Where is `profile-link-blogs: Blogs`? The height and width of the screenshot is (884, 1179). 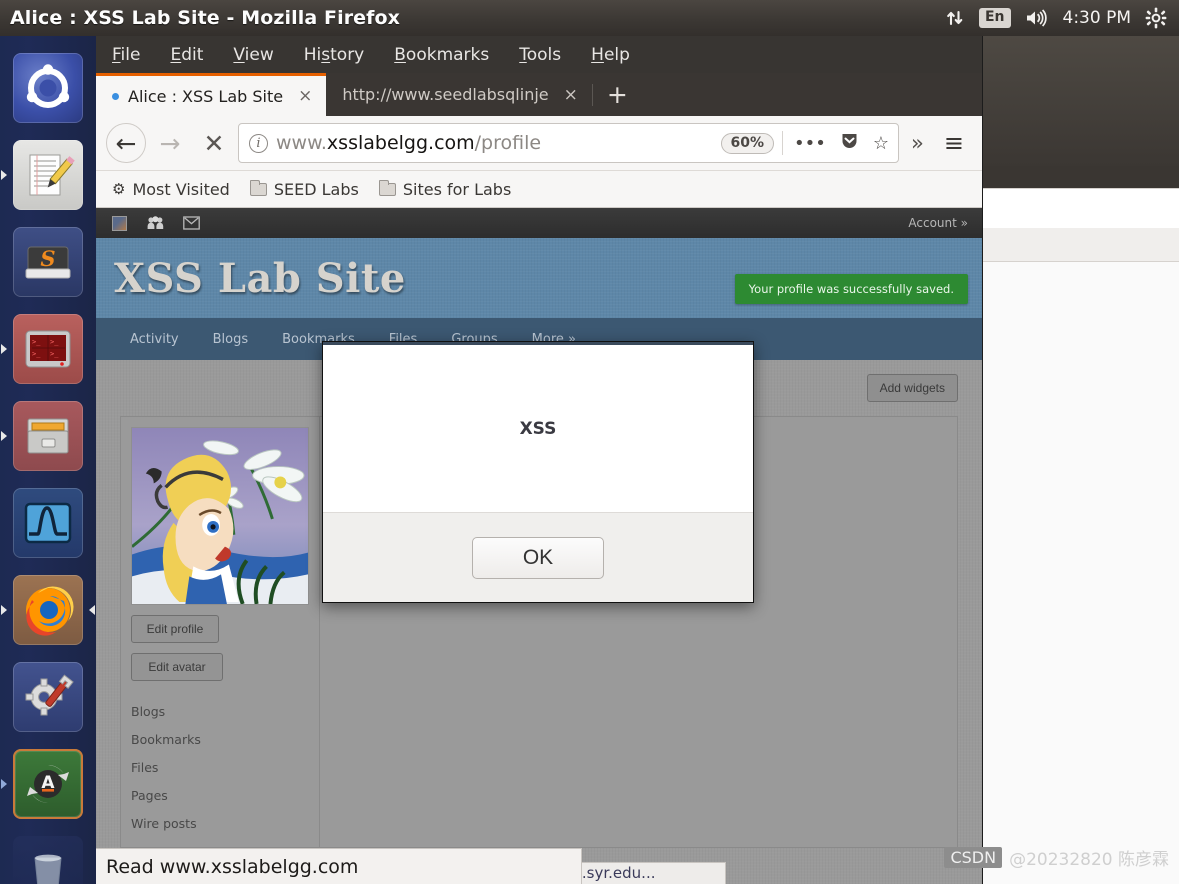 profile-link-blogs: Blogs is located at coordinates (220, 711).